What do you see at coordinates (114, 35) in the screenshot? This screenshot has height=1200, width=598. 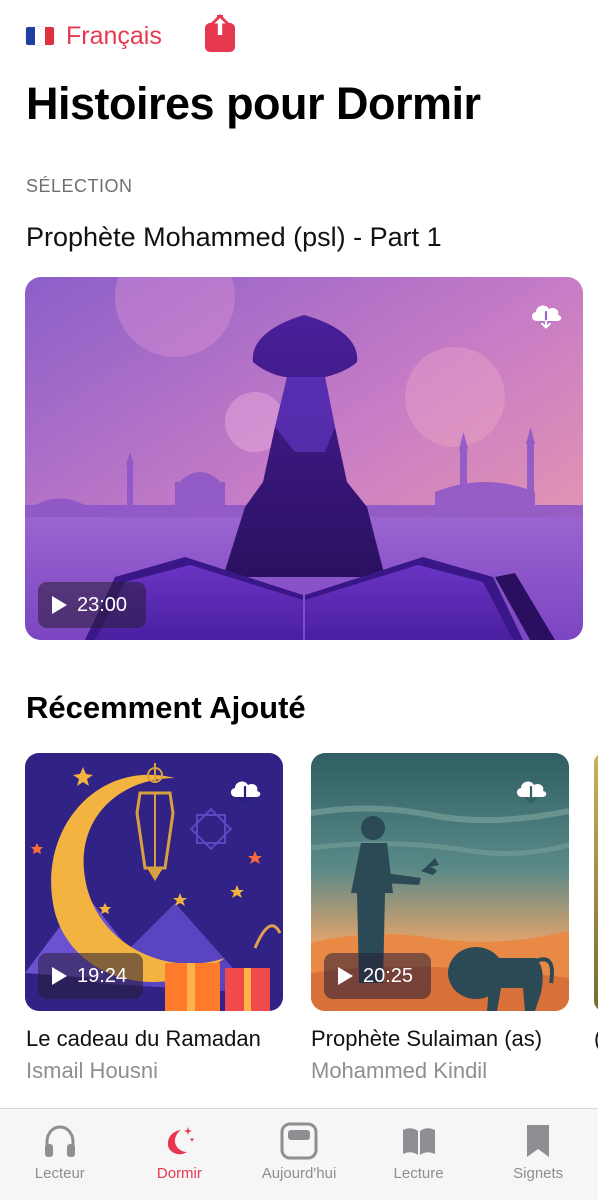 I see `language-label: Français` at bounding box center [114, 35].